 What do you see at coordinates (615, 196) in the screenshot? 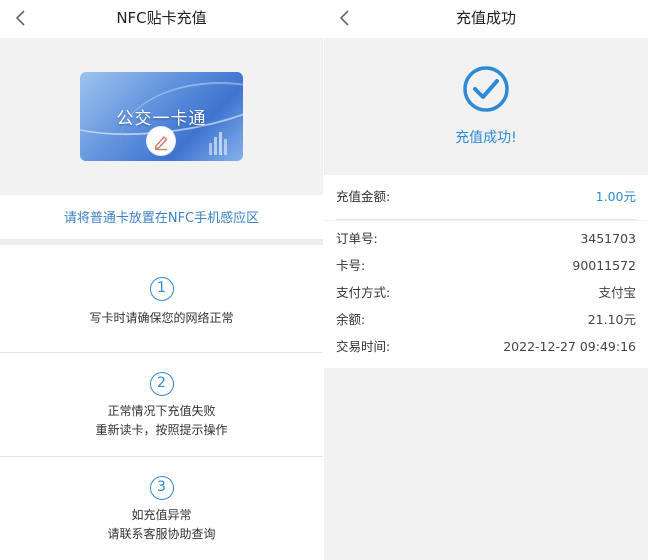
I see `amount-value: 1.00元` at bounding box center [615, 196].